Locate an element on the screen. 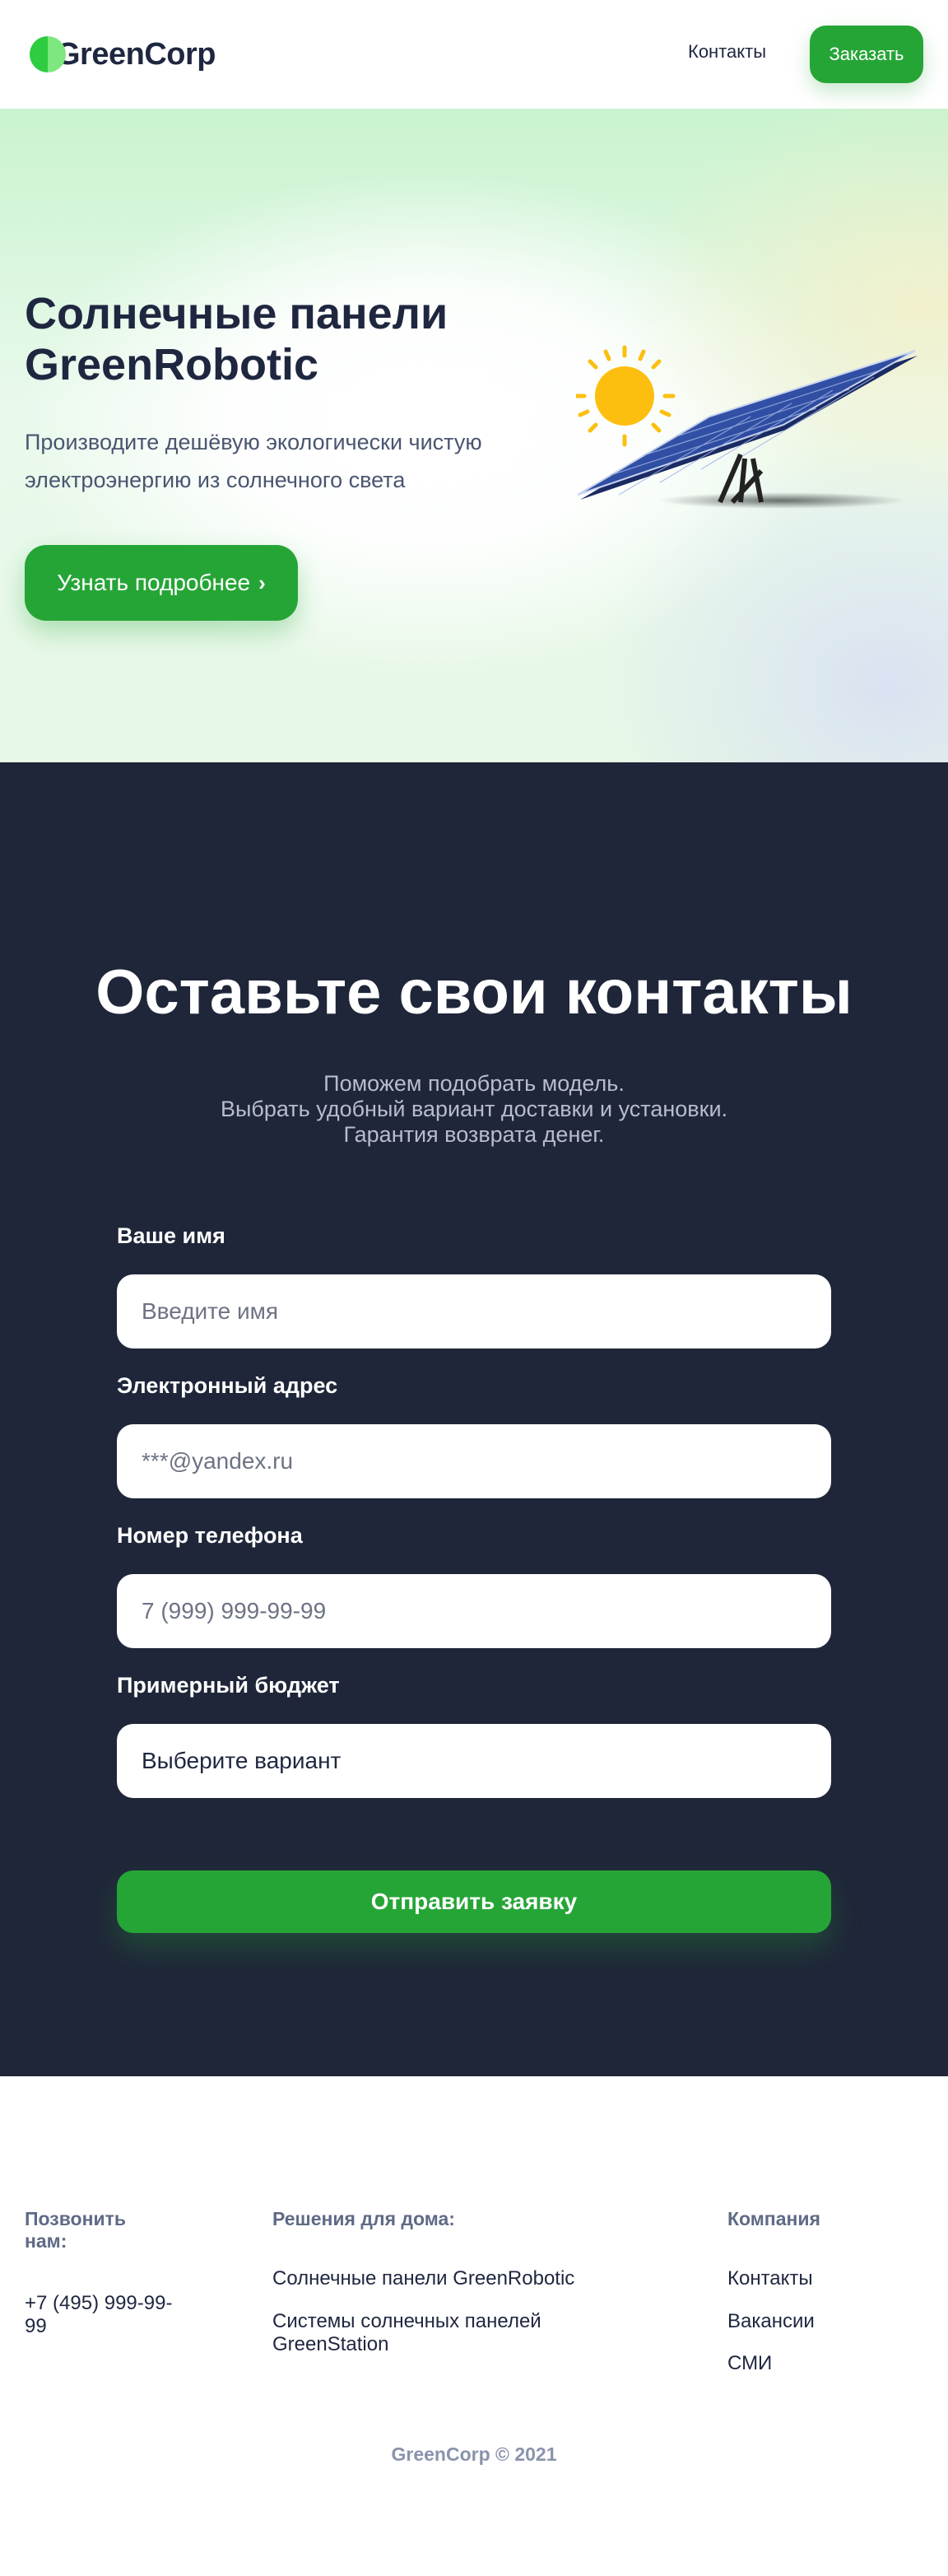 The width and height of the screenshot is (948, 2576). footer-link-contacts: Контакты is located at coordinates (770, 2278).